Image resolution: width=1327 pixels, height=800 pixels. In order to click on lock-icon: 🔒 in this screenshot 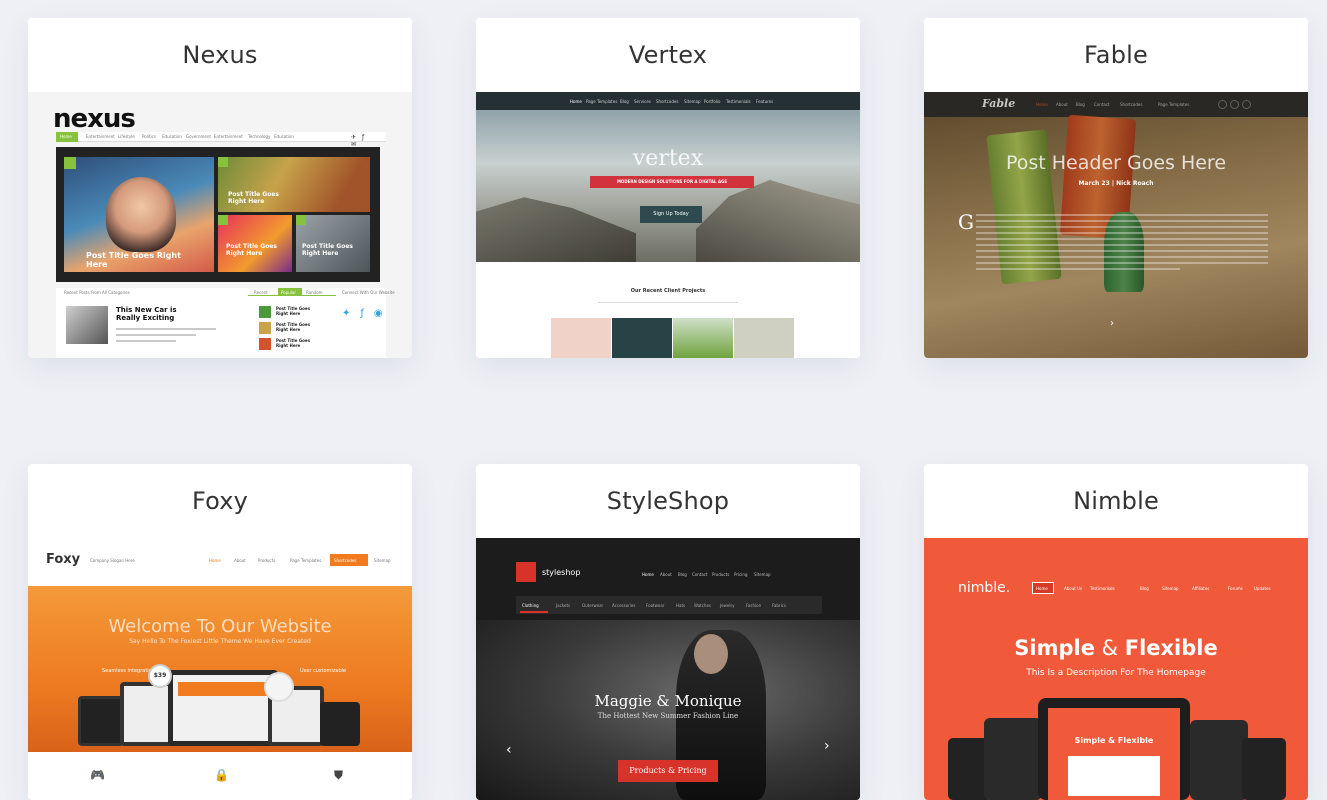, I will do `click(221, 775)`.